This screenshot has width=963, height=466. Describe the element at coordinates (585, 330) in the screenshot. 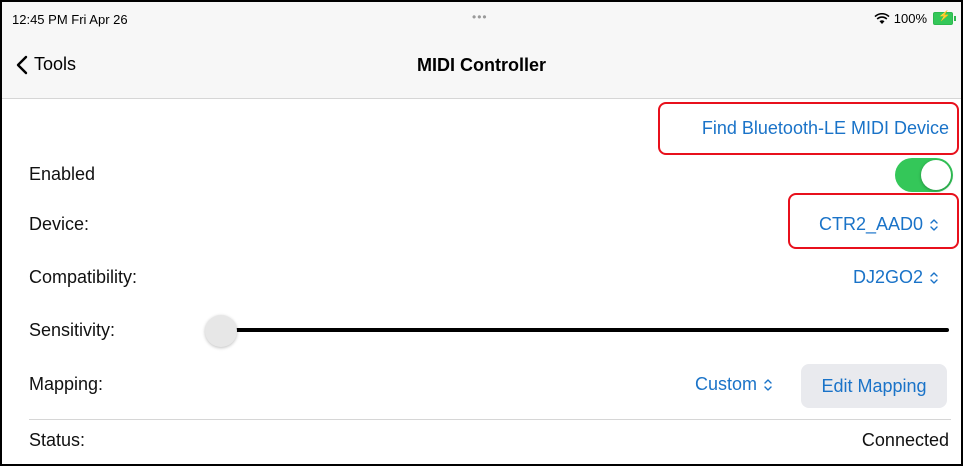

I see `sensitivity-slider-track` at that location.